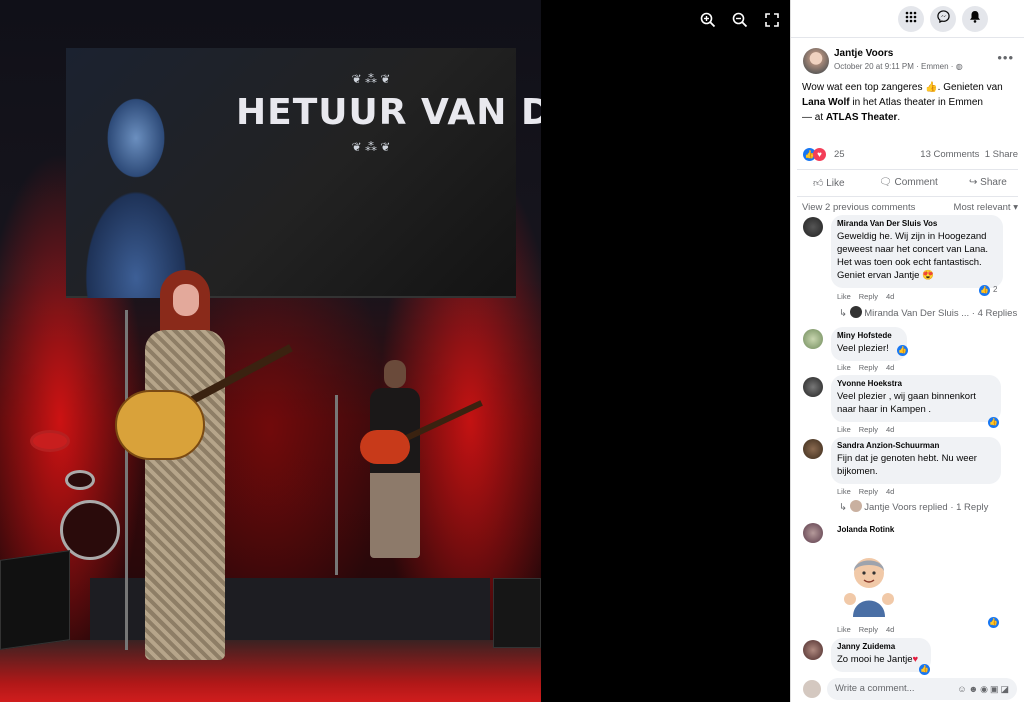 This screenshot has height=702, width=1024. Describe the element at coordinates (740, 23) in the screenshot. I see `zoom-out-icon` at that location.